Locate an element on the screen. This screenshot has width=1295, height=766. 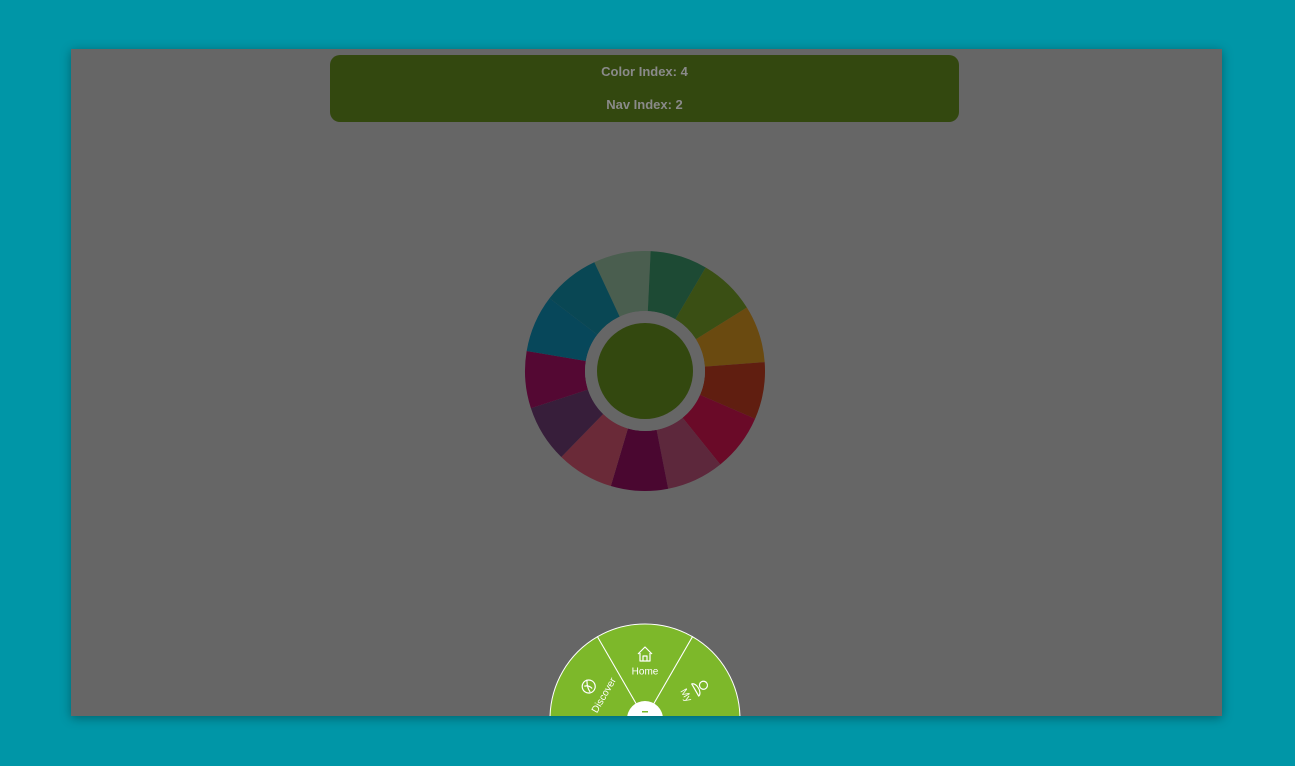
nav-label-home: Home is located at coordinates (645, 672).